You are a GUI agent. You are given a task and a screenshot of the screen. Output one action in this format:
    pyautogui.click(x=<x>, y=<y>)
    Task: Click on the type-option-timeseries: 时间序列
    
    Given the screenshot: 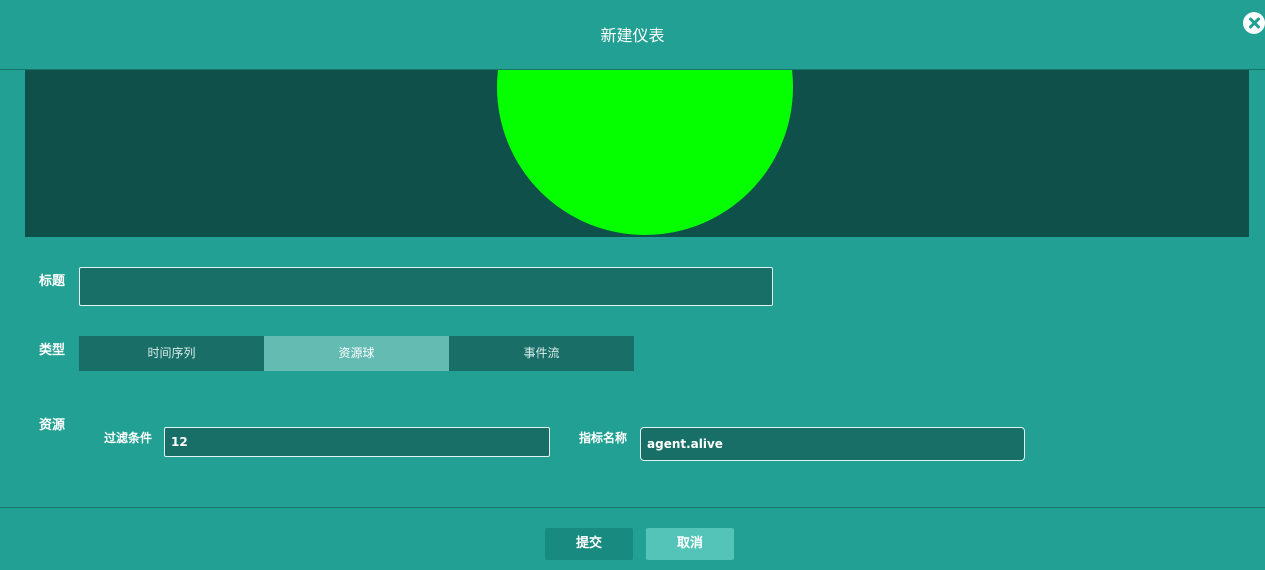 What is the action you would take?
    pyautogui.click(x=171, y=353)
    